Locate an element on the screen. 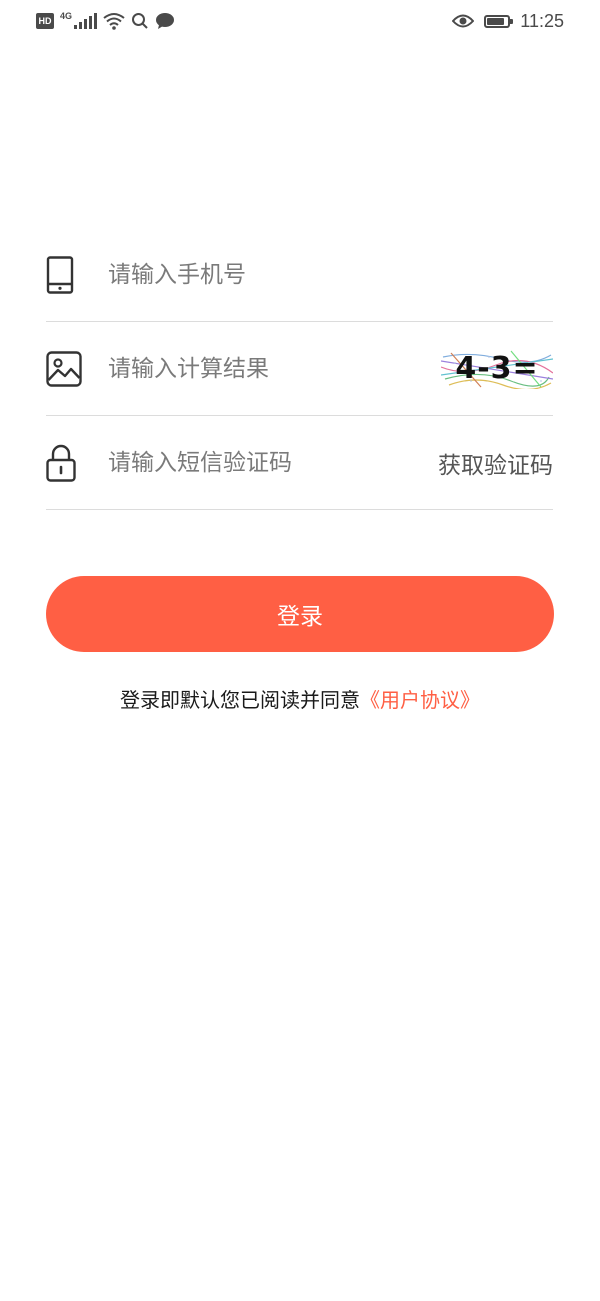 The image size is (600, 1301). captcha-row: 4-3= is located at coordinates (299, 369).